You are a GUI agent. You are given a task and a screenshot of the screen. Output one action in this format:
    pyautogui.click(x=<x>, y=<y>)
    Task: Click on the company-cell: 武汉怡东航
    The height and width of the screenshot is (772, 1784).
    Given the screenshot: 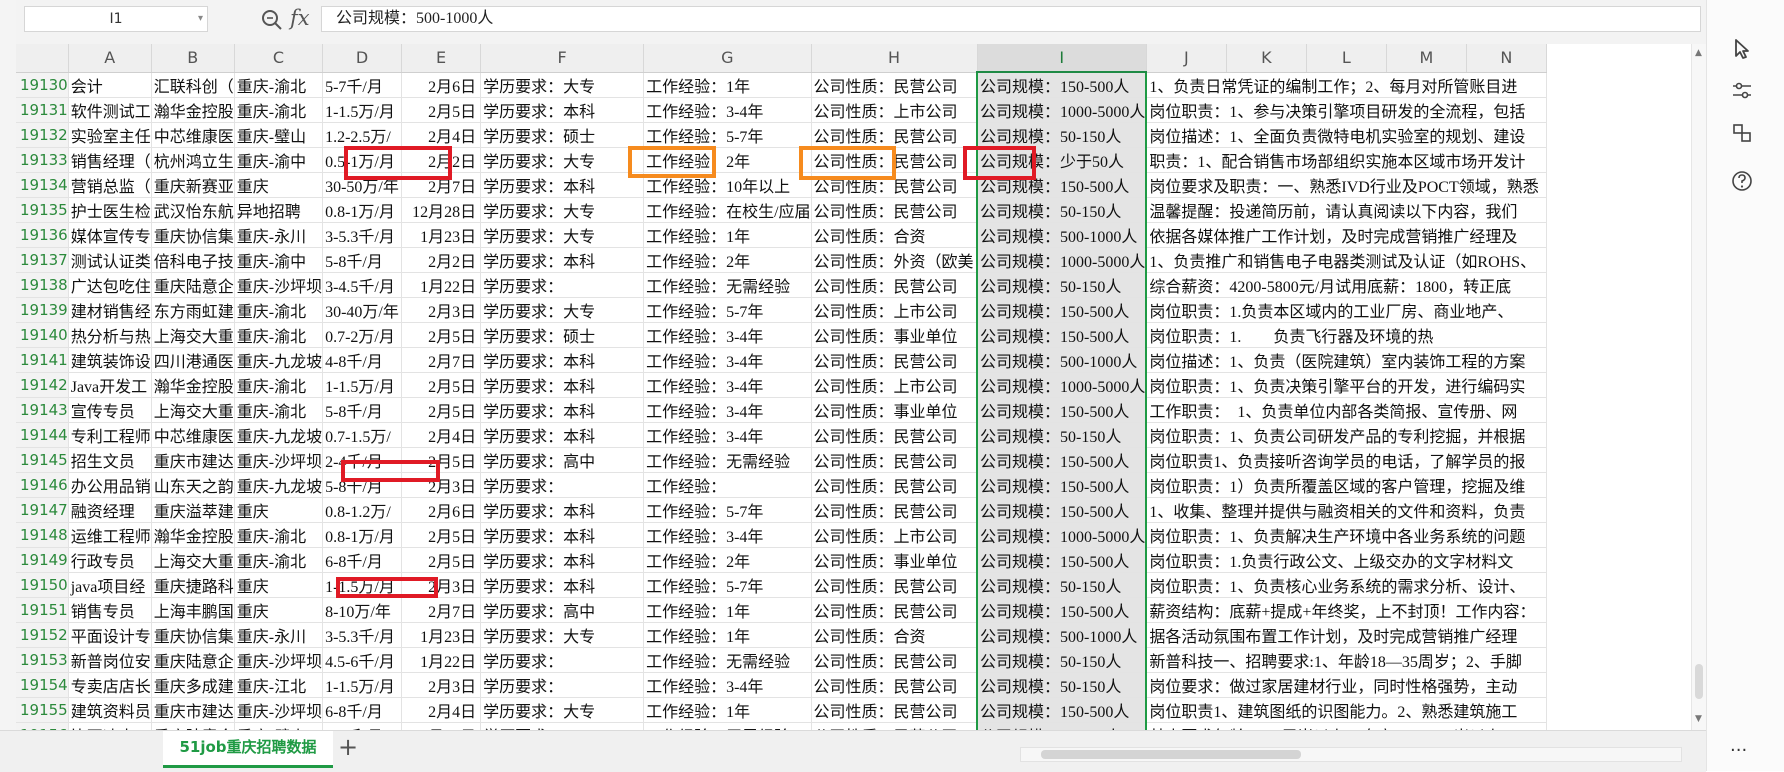 What is the action you would take?
    pyautogui.click(x=193, y=210)
    